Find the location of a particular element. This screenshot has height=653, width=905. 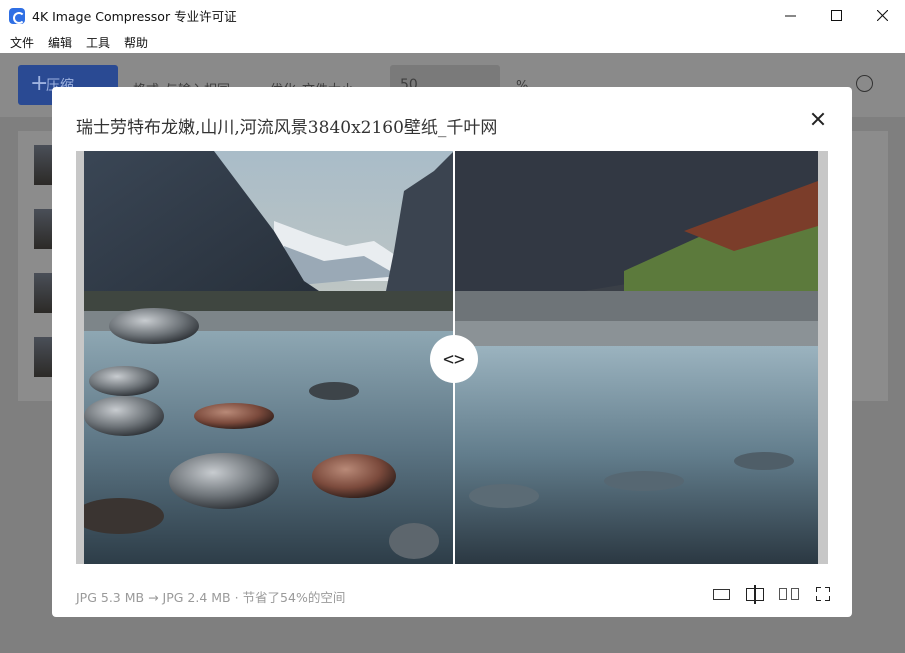

minimize-button is located at coordinates (790, 15).